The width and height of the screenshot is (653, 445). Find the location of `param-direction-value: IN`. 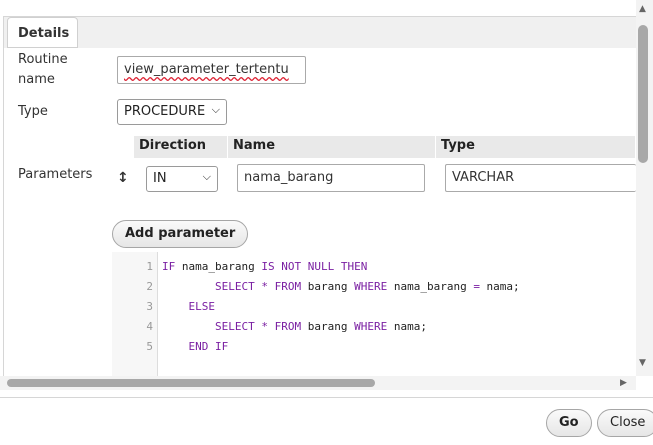

param-direction-value: IN is located at coordinates (160, 178).